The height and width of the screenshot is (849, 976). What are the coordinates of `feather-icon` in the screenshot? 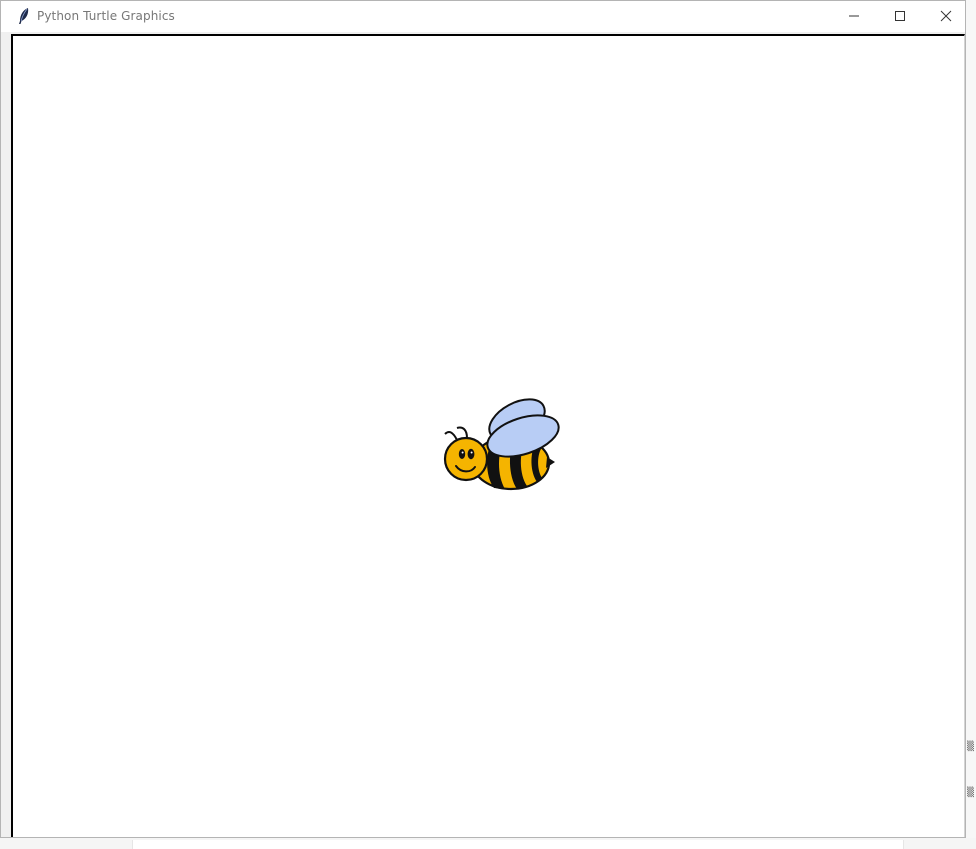 It's located at (24, 16).